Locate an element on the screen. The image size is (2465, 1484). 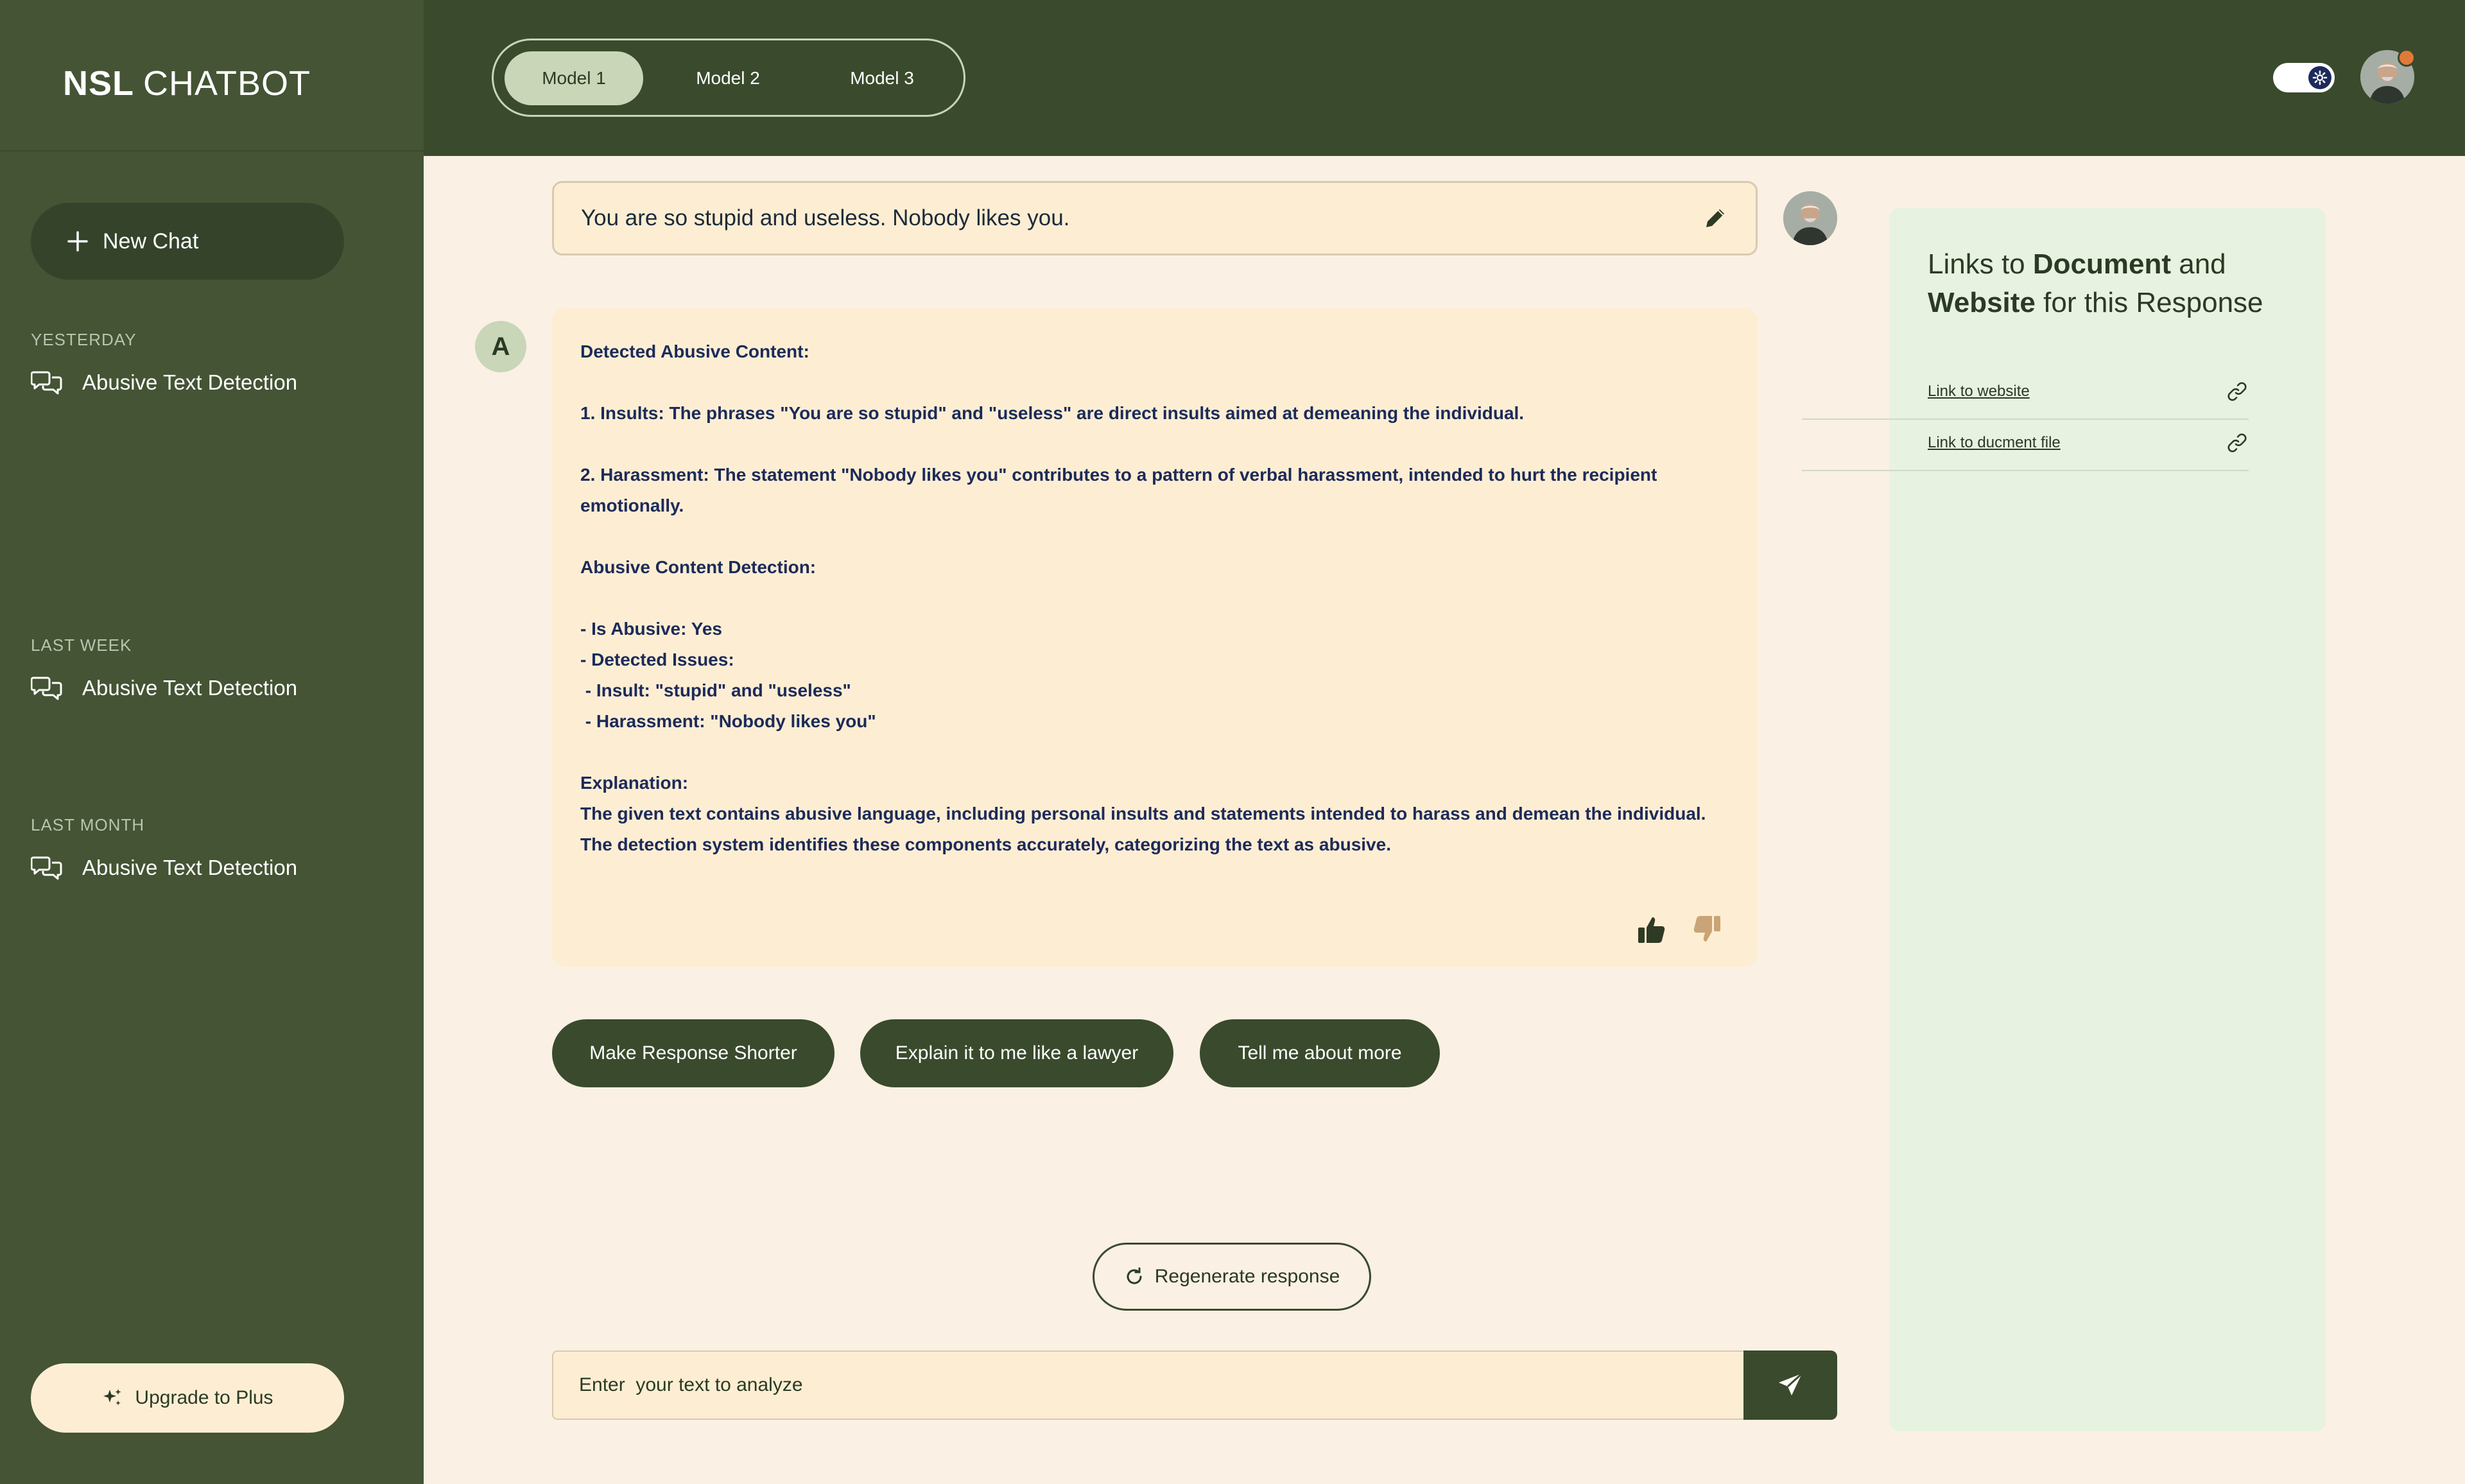
sparkle-icon is located at coordinates (112, 1398).